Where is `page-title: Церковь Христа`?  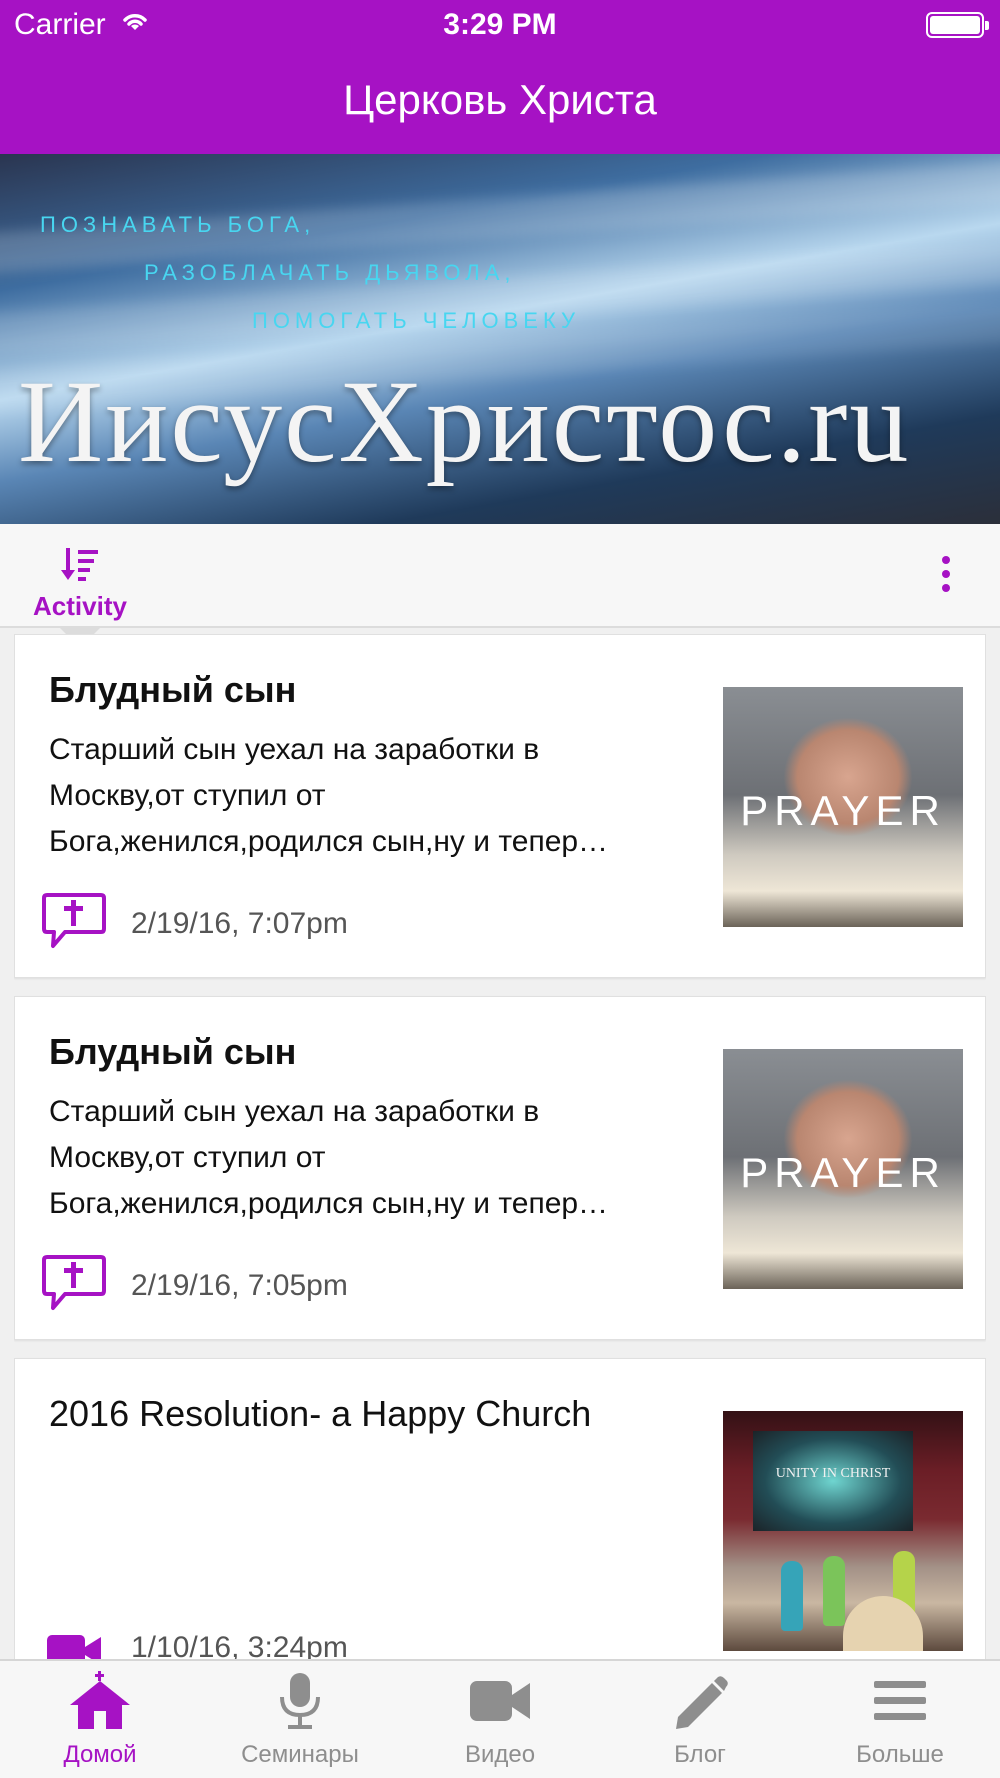
page-title: Церковь Христа is located at coordinates (500, 99).